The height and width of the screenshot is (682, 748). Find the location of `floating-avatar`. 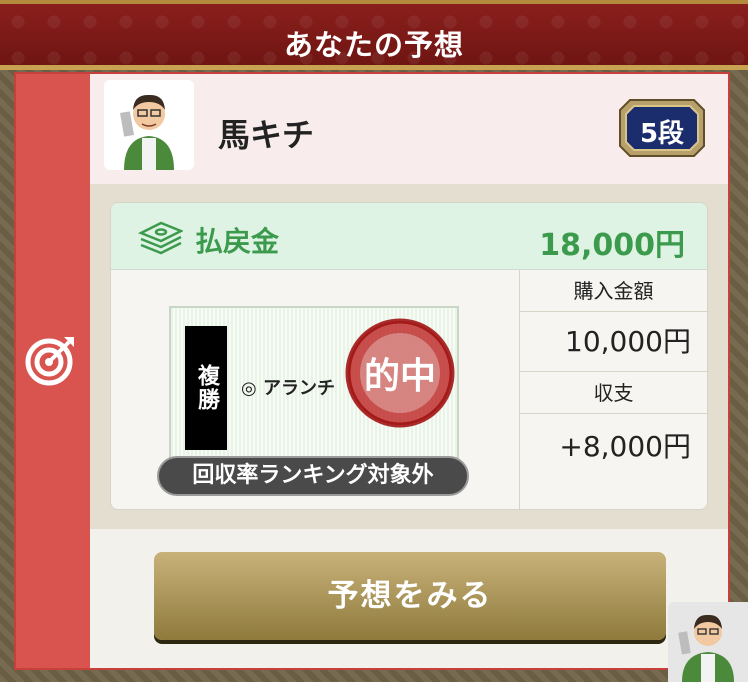

floating-avatar is located at coordinates (708, 642).